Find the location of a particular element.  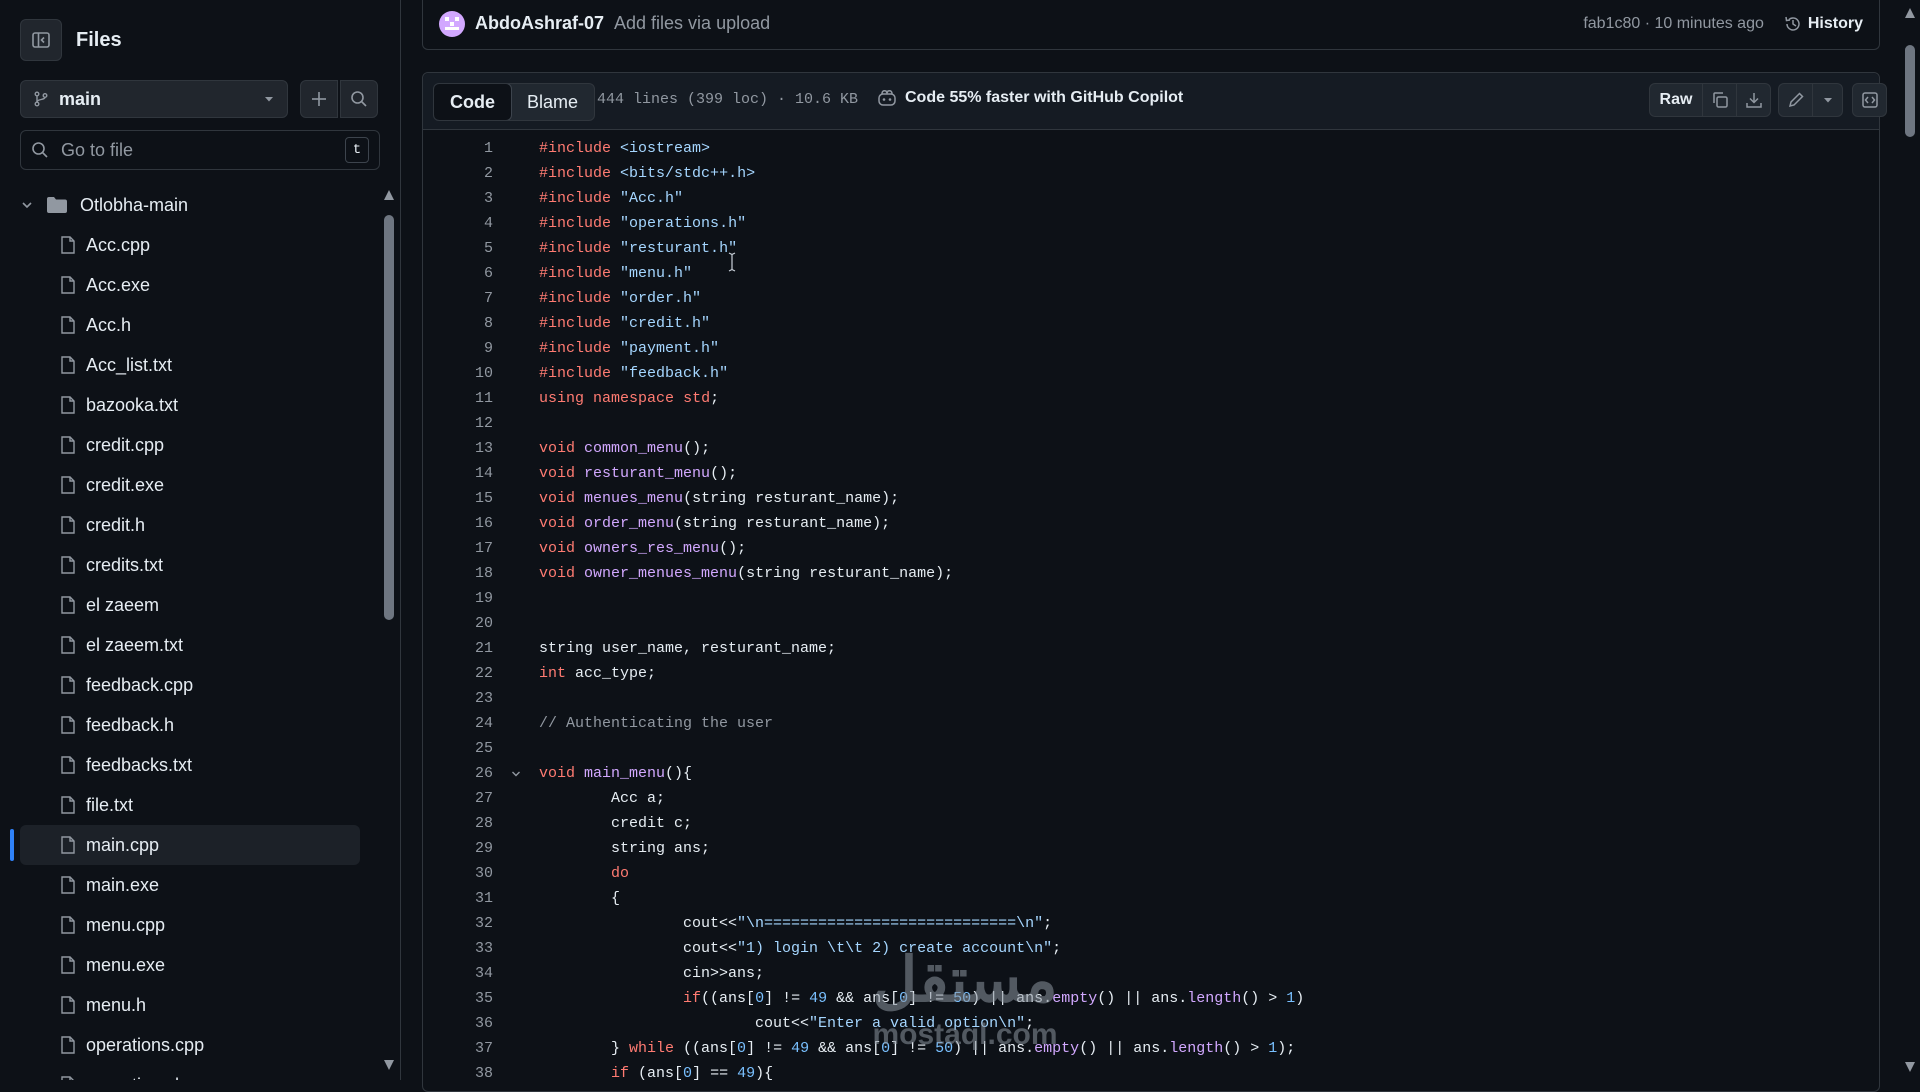

tree-file-item: operations.cpp is located at coordinates (190, 1045).